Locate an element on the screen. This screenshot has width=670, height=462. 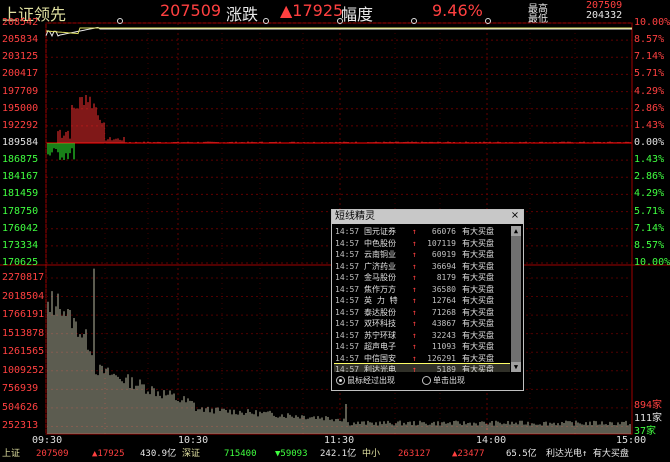
popup-row: 14:57 中信国安 ↑ 126291 有大买盘 is located at coordinates (422, 359).